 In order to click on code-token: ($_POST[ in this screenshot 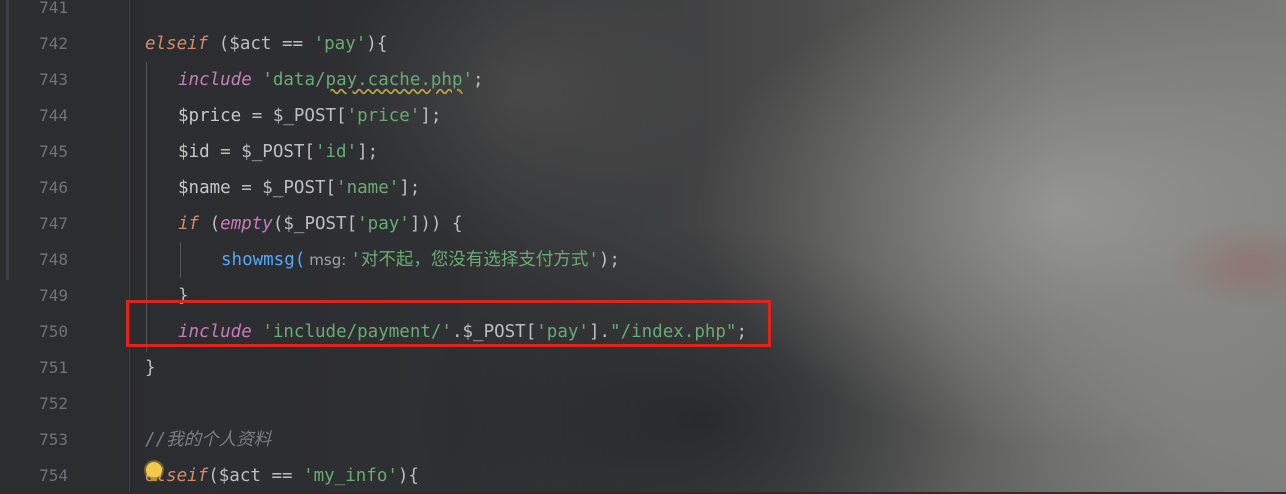, I will do `click(315, 224)`.